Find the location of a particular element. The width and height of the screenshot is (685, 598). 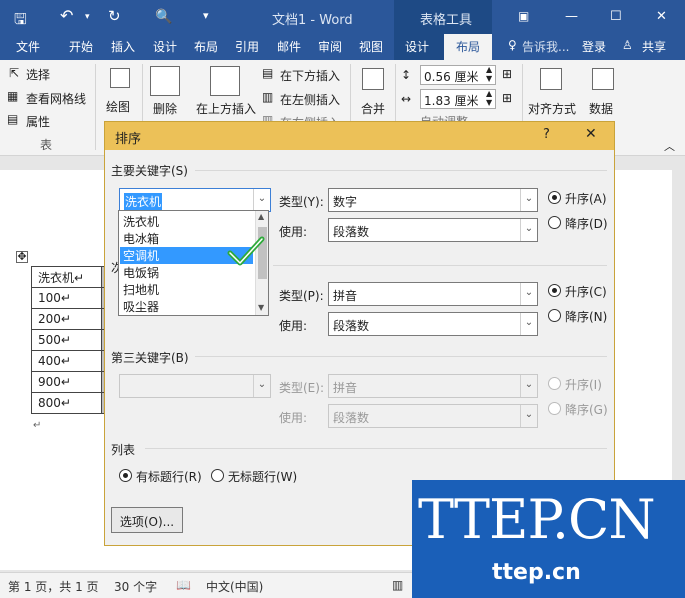

tab-layout: 布局 is located at coordinates (206, 46).